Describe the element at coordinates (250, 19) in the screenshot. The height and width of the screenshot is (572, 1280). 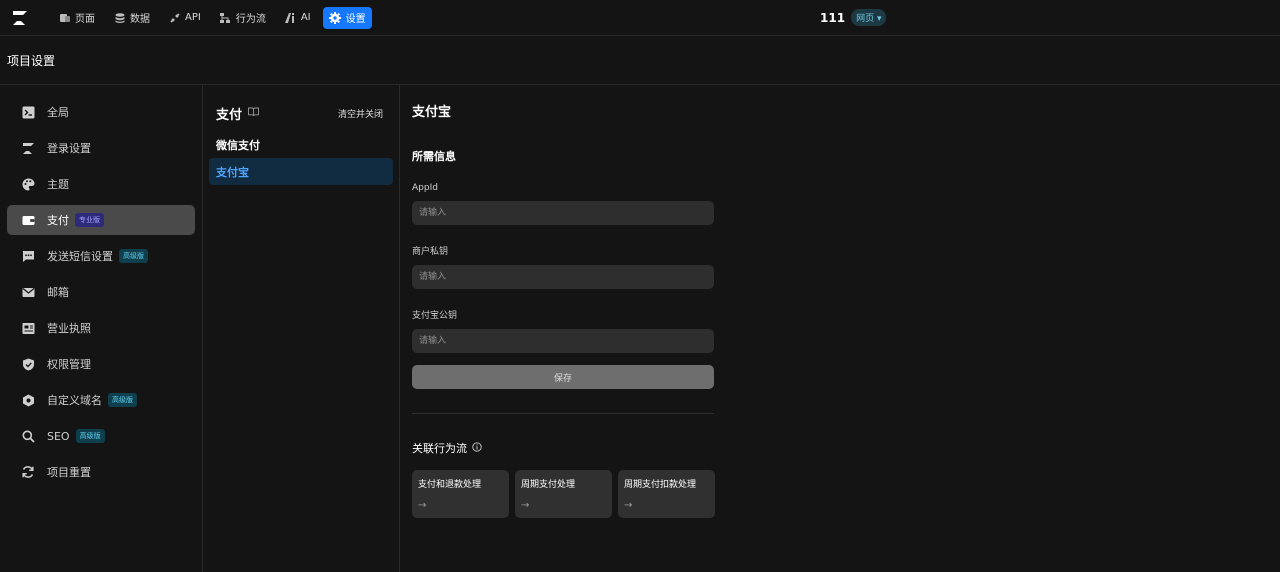
I see `nav-flow-label: 行为流` at that location.